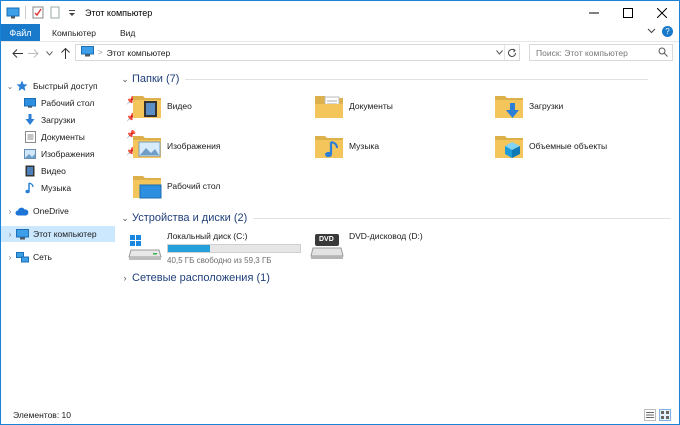 This screenshot has width=680, height=425. I want to click on nav-item-videos: Видео, so click(44, 171).